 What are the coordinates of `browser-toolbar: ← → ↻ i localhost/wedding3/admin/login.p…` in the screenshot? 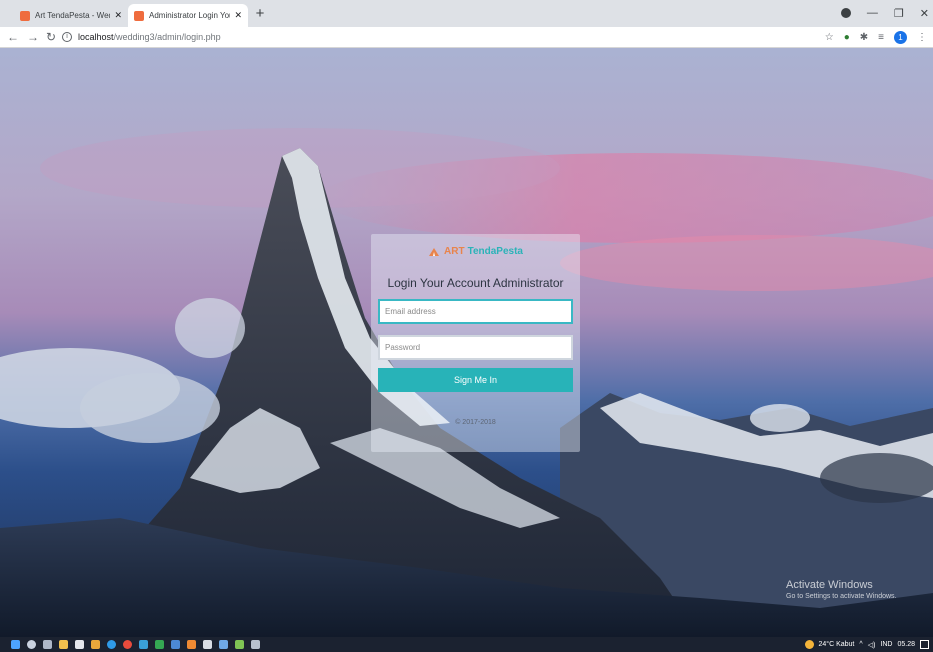 It's located at (466, 37).